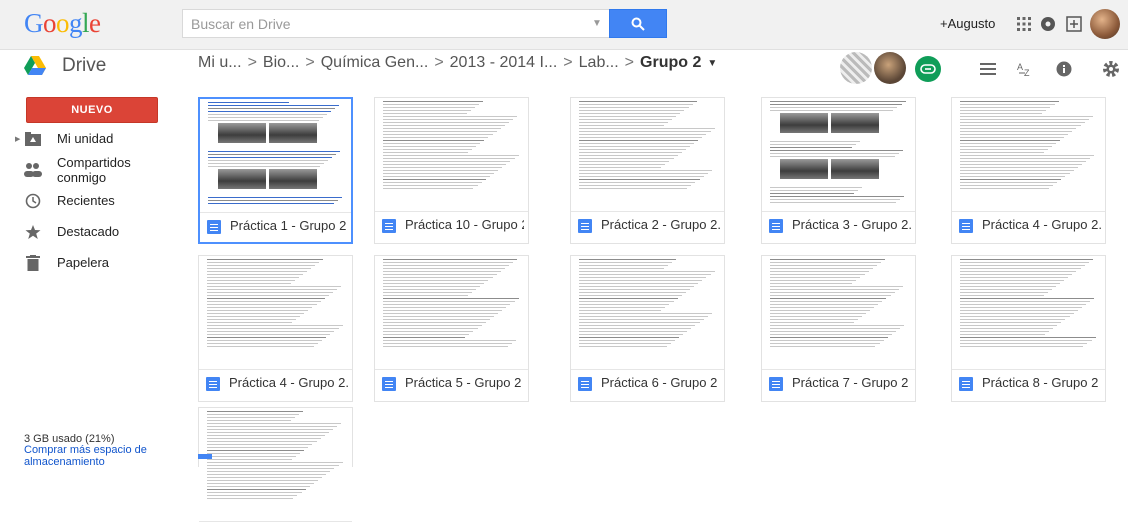 Image resolution: width=1128 pixels, height=522 pixels. Describe the element at coordinates (94, 169) in the screenshot. I see `sidebar-item-label: Compartidos conmigo` at that location.